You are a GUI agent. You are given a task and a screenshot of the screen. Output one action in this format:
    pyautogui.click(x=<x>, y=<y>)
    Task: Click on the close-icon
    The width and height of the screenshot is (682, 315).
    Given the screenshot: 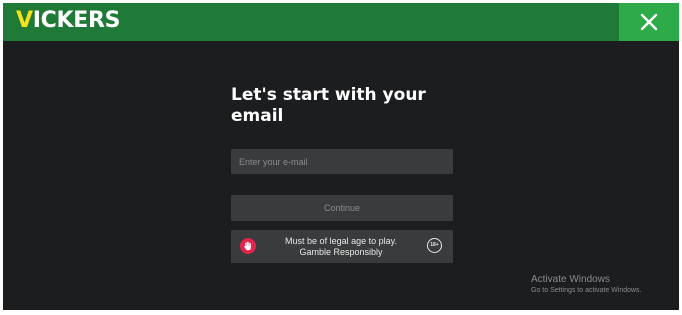 What is the action you would take?
    pyautogui.click(x=649, y=22)
    